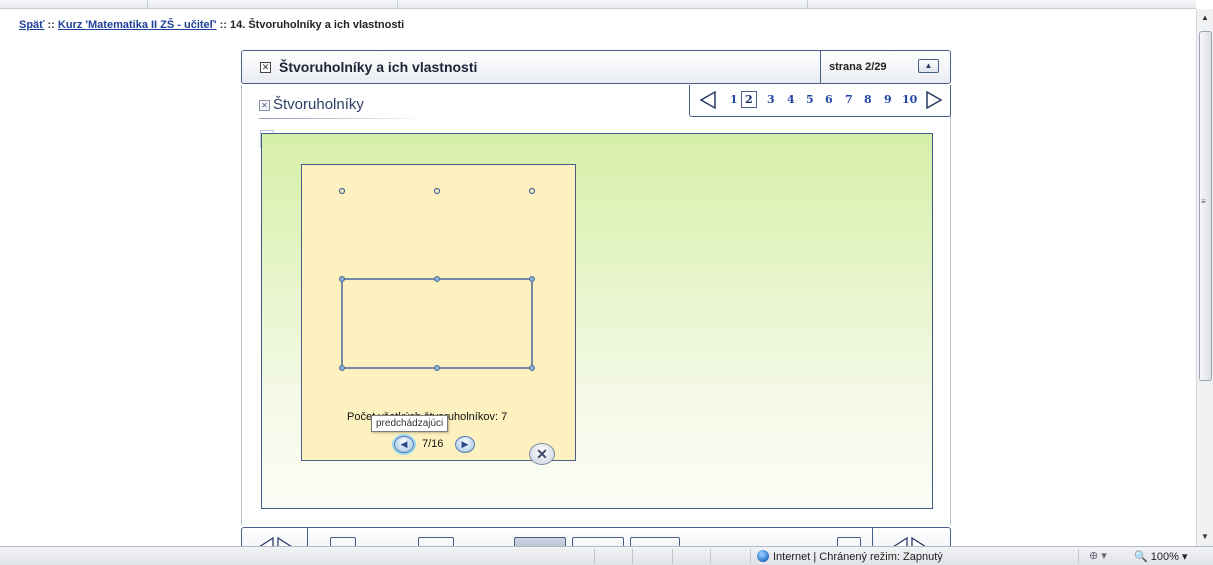  I want to click on pager-page-8: 8, so click(868, 99).